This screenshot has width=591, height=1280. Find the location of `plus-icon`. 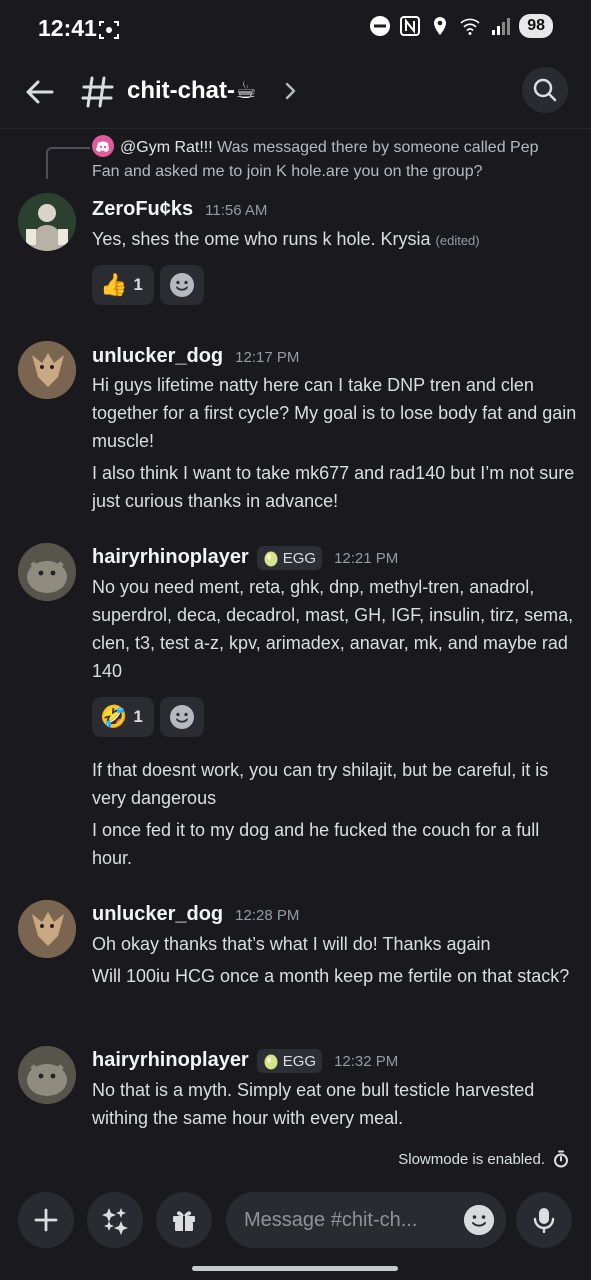

plus-icon is located at coordinates (46, 1220).